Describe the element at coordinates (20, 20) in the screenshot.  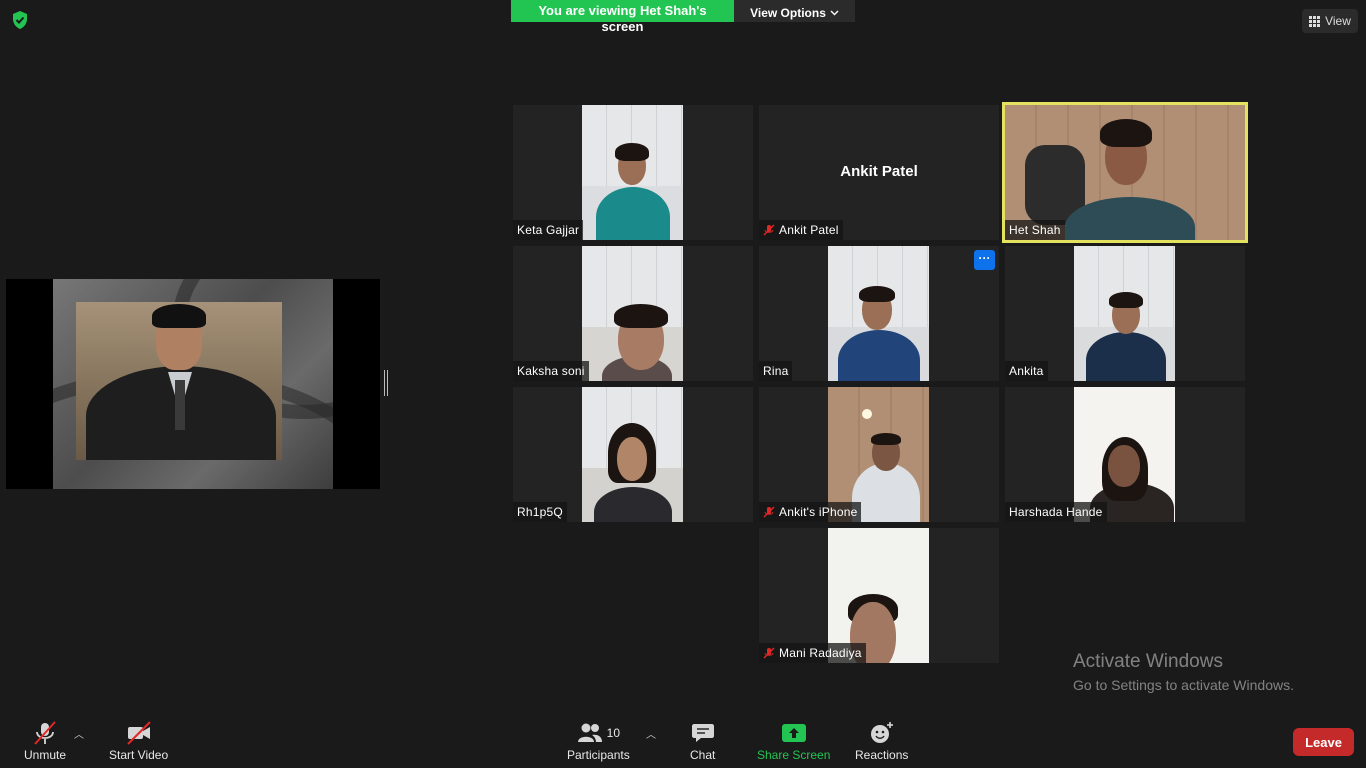
I see `encryption-shield-icon` at that location.